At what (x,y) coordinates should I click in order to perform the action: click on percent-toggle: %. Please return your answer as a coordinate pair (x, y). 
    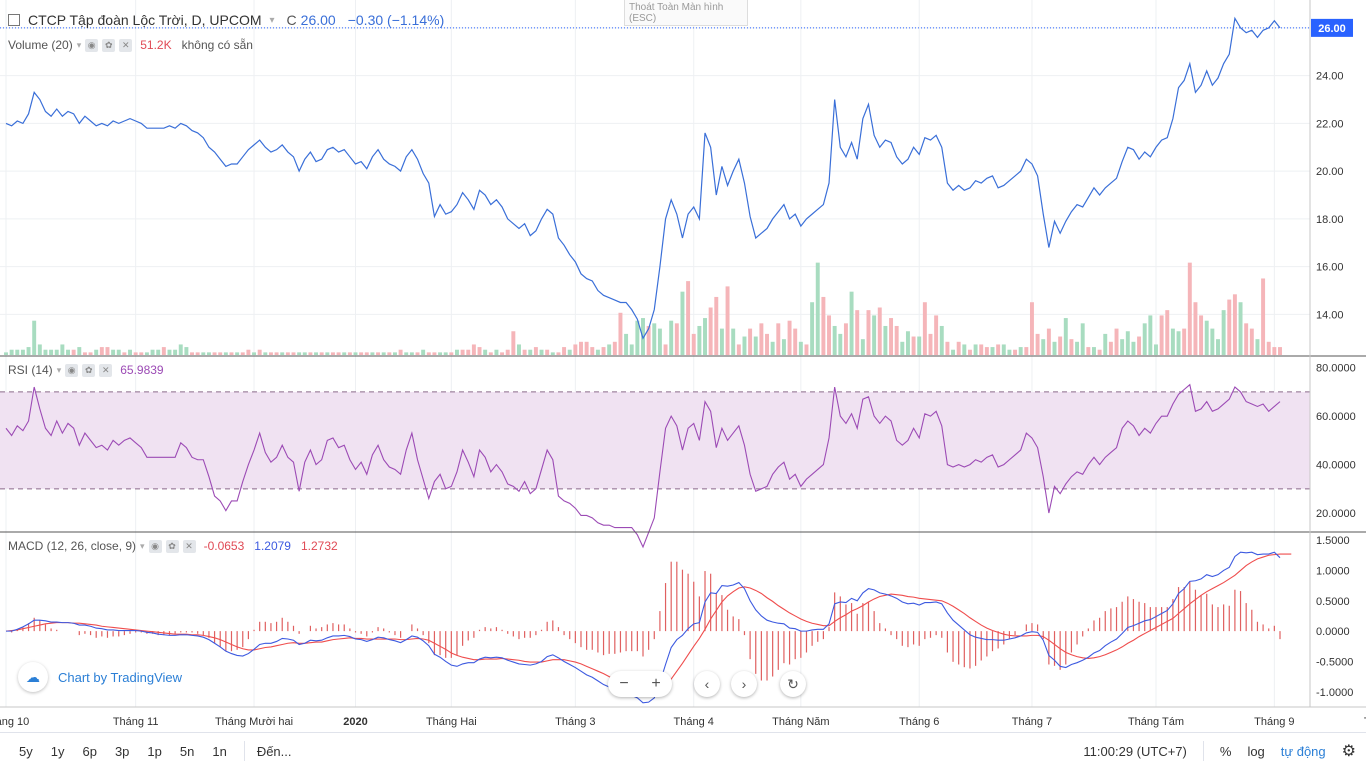
    Looking at the image, I should click on (1226, 751).